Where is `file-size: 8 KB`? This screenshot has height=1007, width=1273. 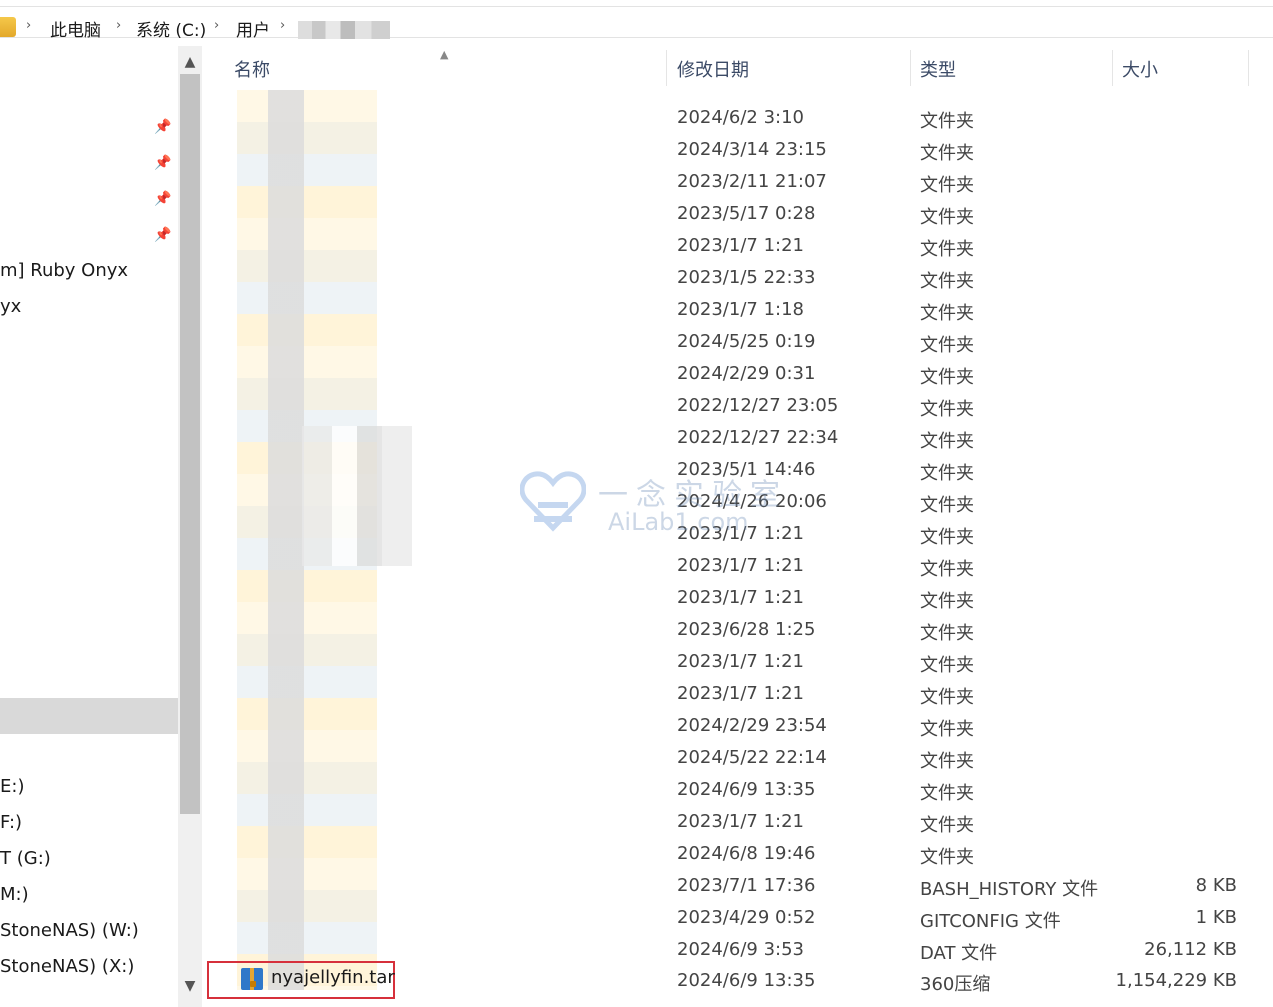 file-size: 8 KB is located at coordinates (1216, 885).